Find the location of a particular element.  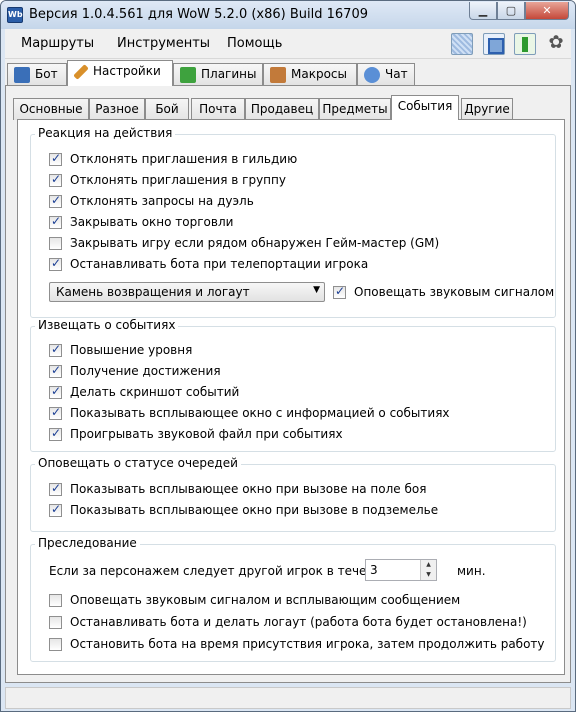

close-icon: ✕ is located at coordinates (547, 10).